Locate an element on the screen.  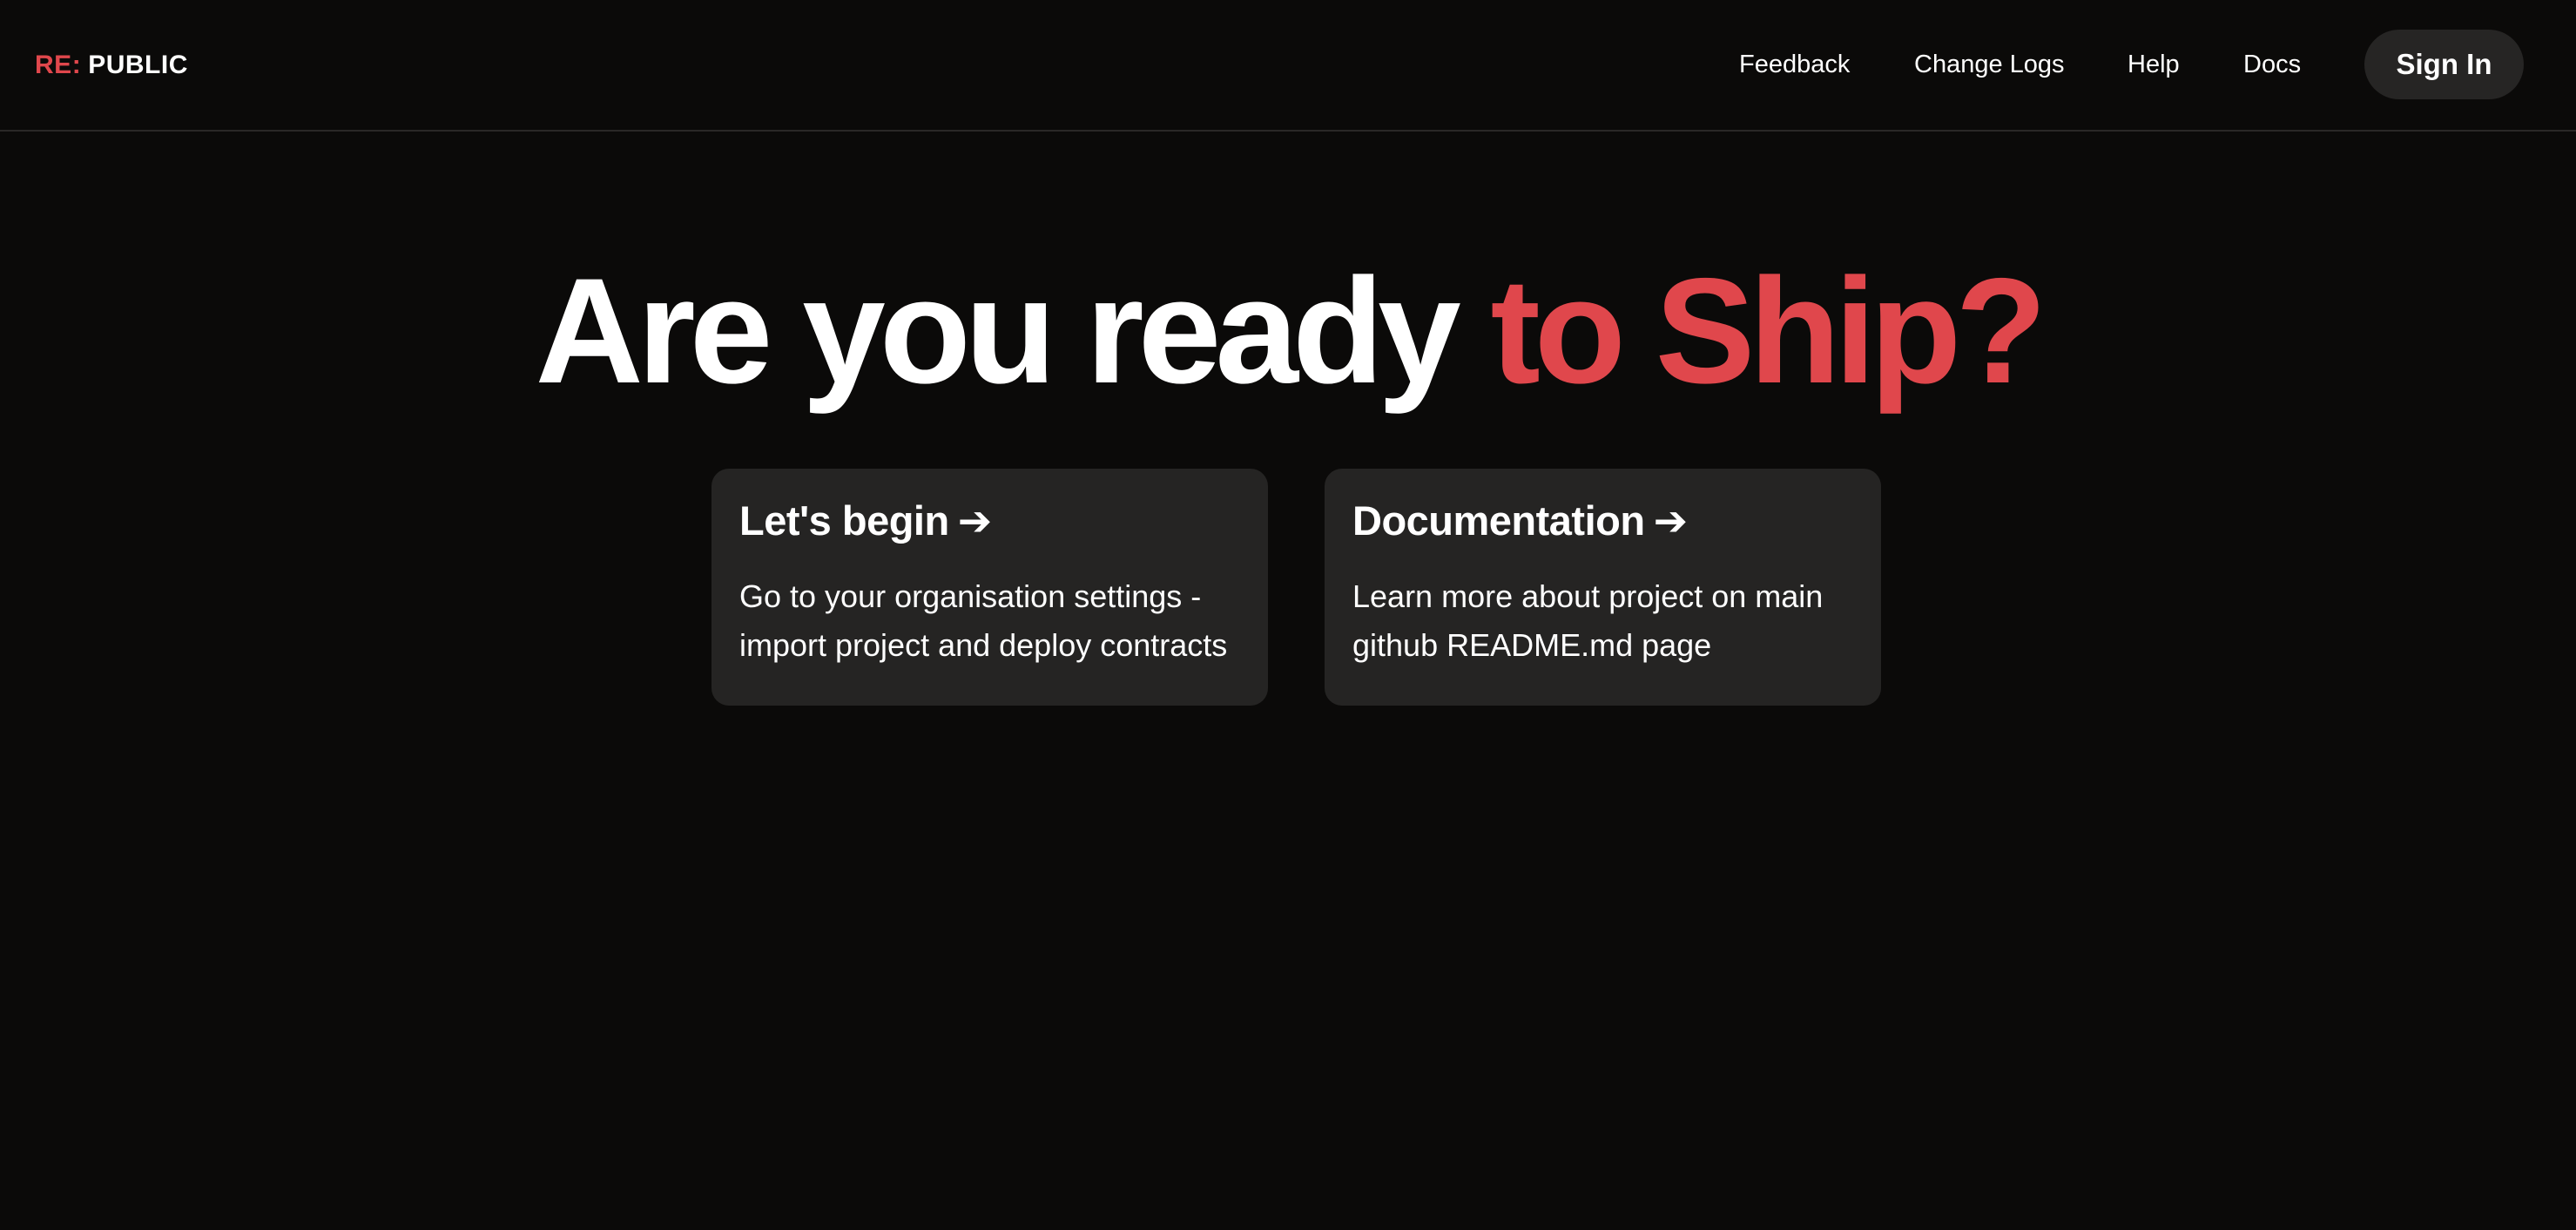
hero-title-main: Are you ready is located at coordinates (998, 331).